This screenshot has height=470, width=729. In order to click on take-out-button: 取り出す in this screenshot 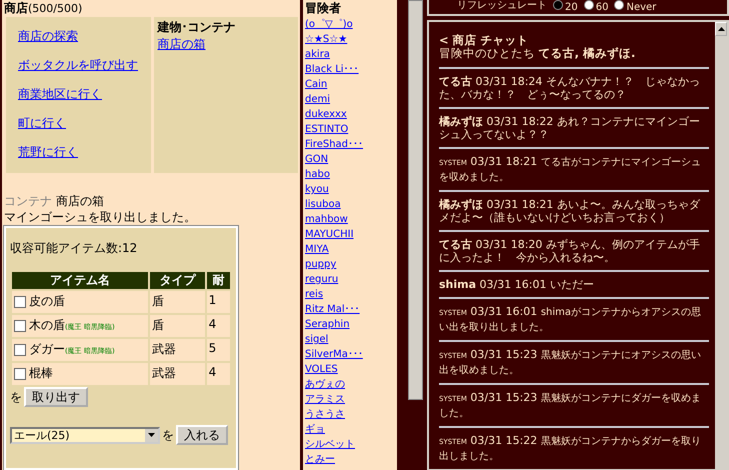, I will do `click(56, 397)`.